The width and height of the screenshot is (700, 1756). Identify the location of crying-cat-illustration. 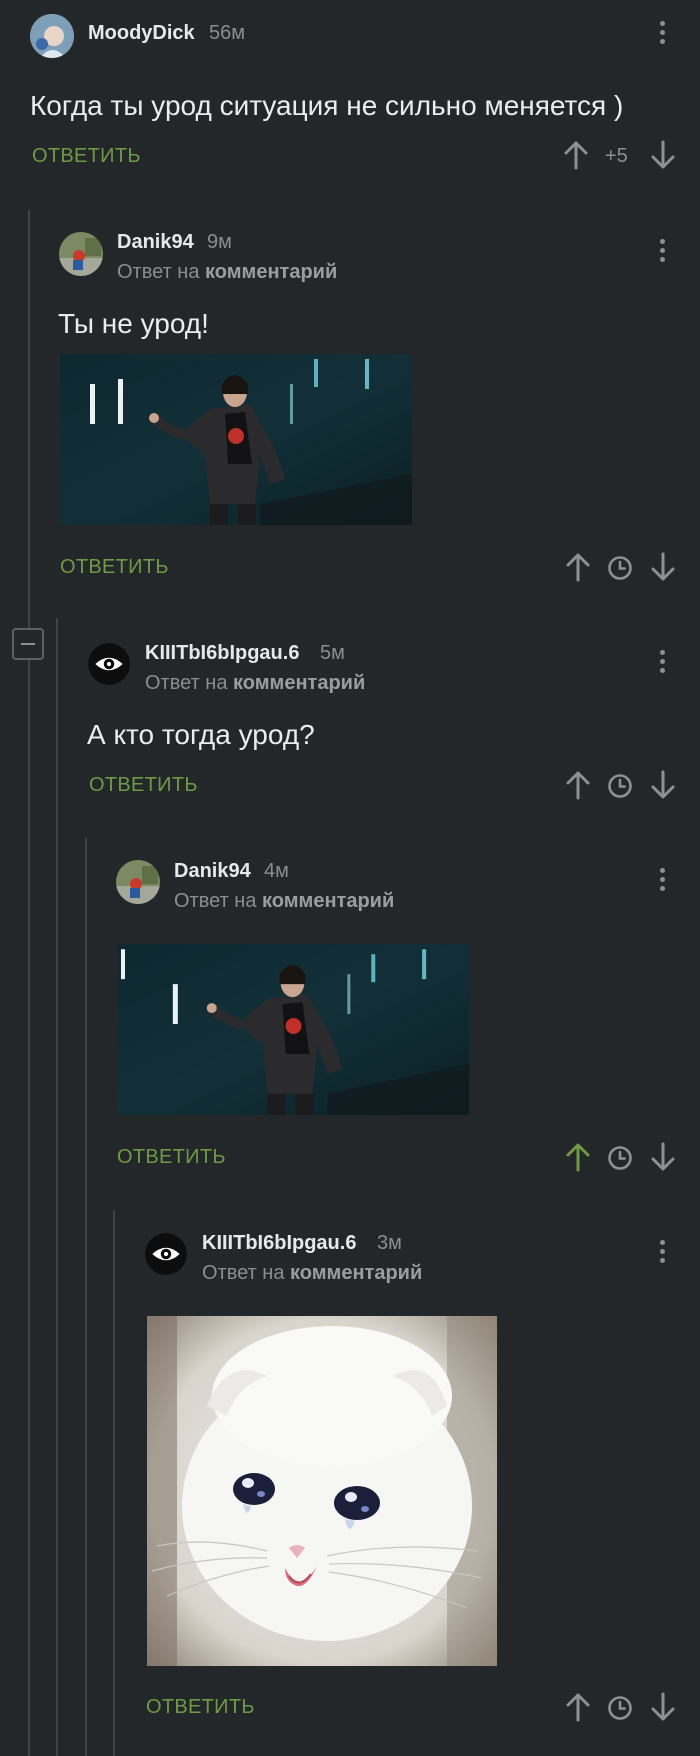
(322, 1491).